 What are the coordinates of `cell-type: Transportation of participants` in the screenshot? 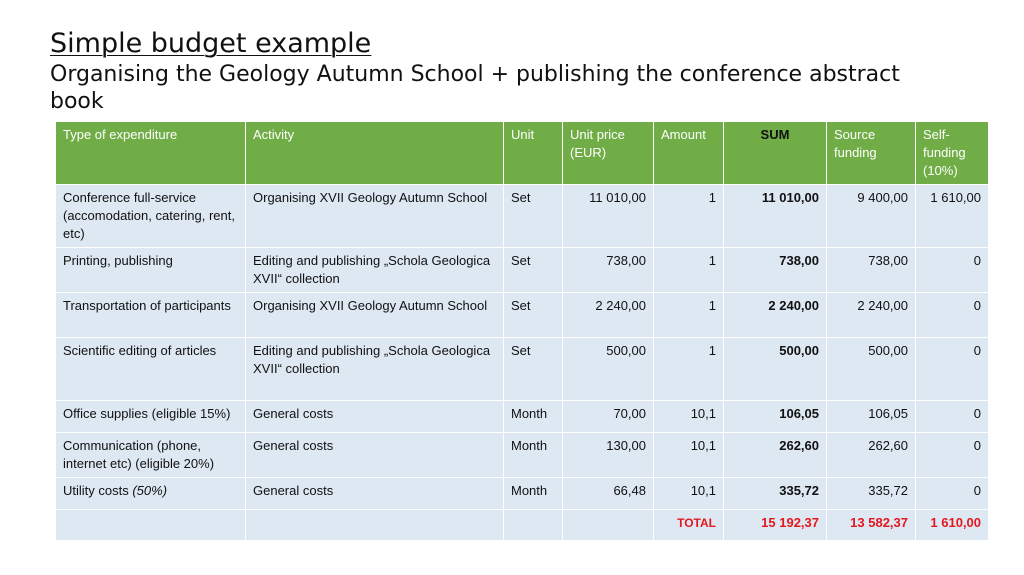 It's located at (150, 315).